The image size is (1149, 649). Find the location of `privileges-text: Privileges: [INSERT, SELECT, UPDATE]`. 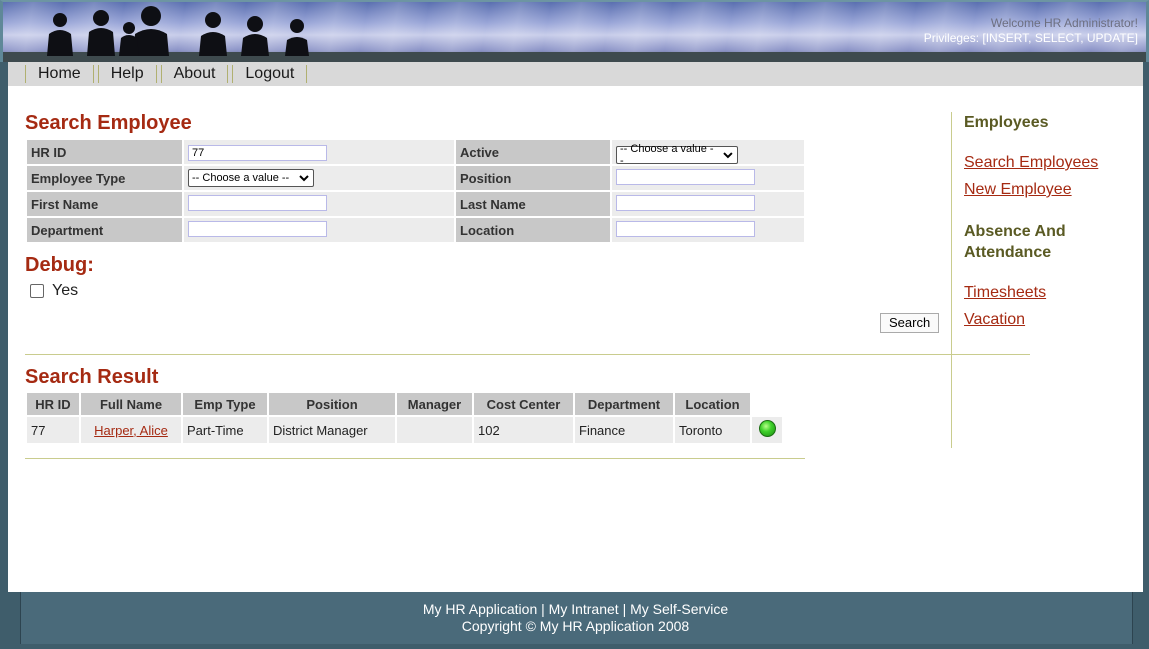

privileges-text: Privileges: [INSERT, SELECT, UPDATE] is located at coordinates (1030, 38).